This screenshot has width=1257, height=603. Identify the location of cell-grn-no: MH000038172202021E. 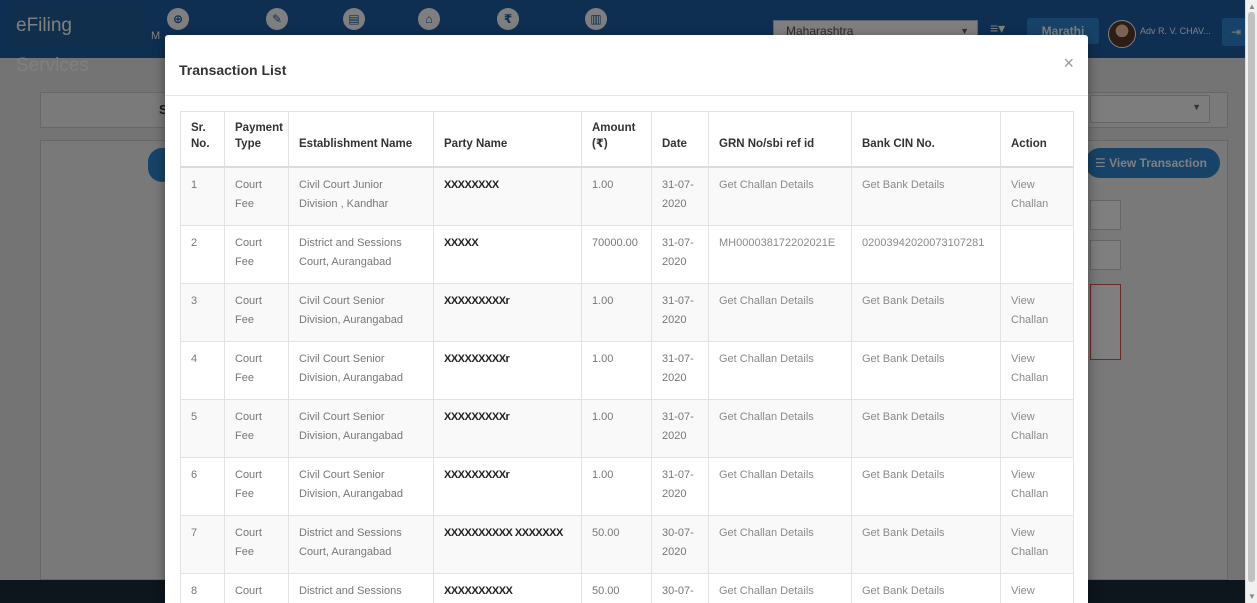
(780, 254).